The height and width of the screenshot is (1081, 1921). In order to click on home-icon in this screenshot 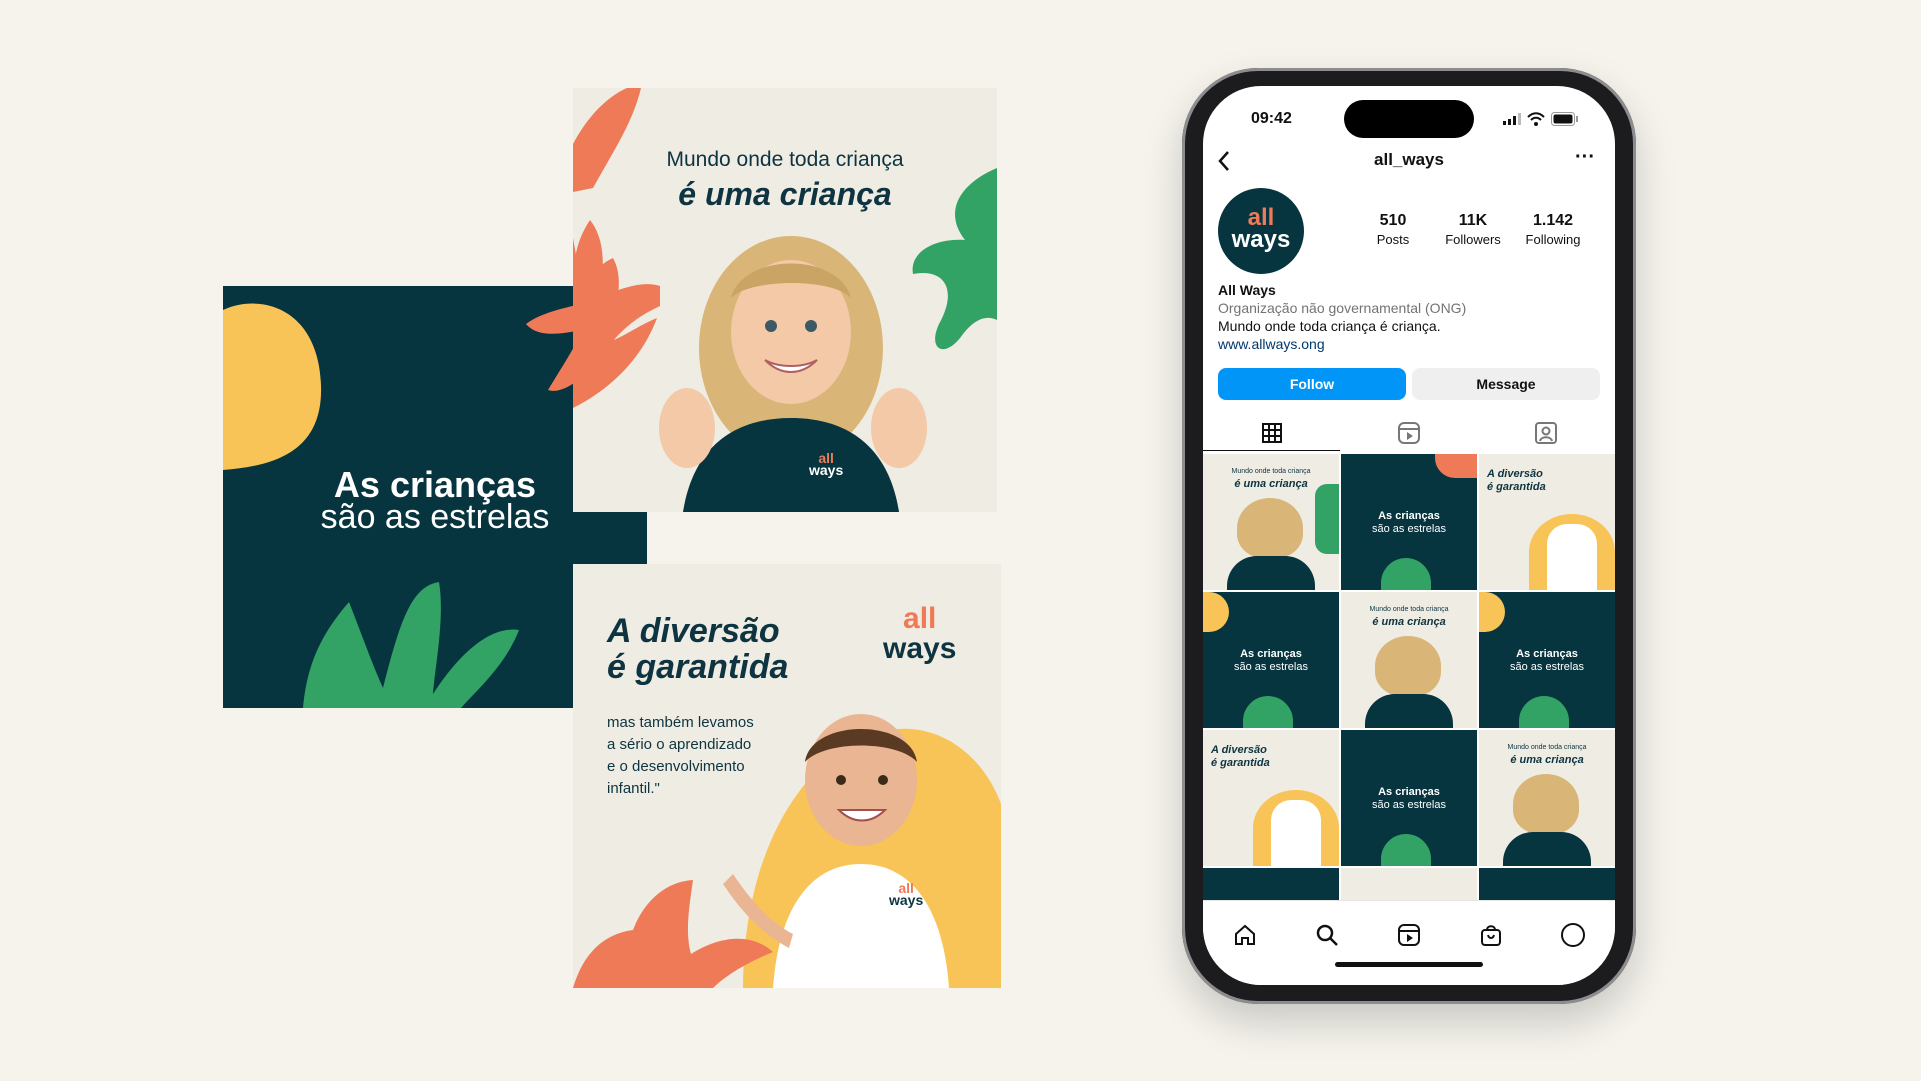, I will do `click(1245, 934)`.